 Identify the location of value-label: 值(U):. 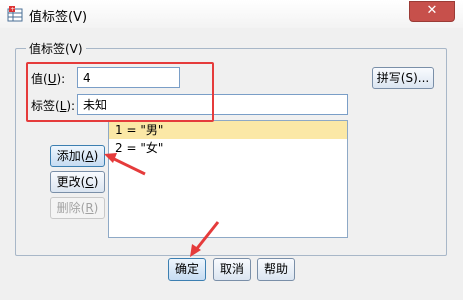
(48, 79).